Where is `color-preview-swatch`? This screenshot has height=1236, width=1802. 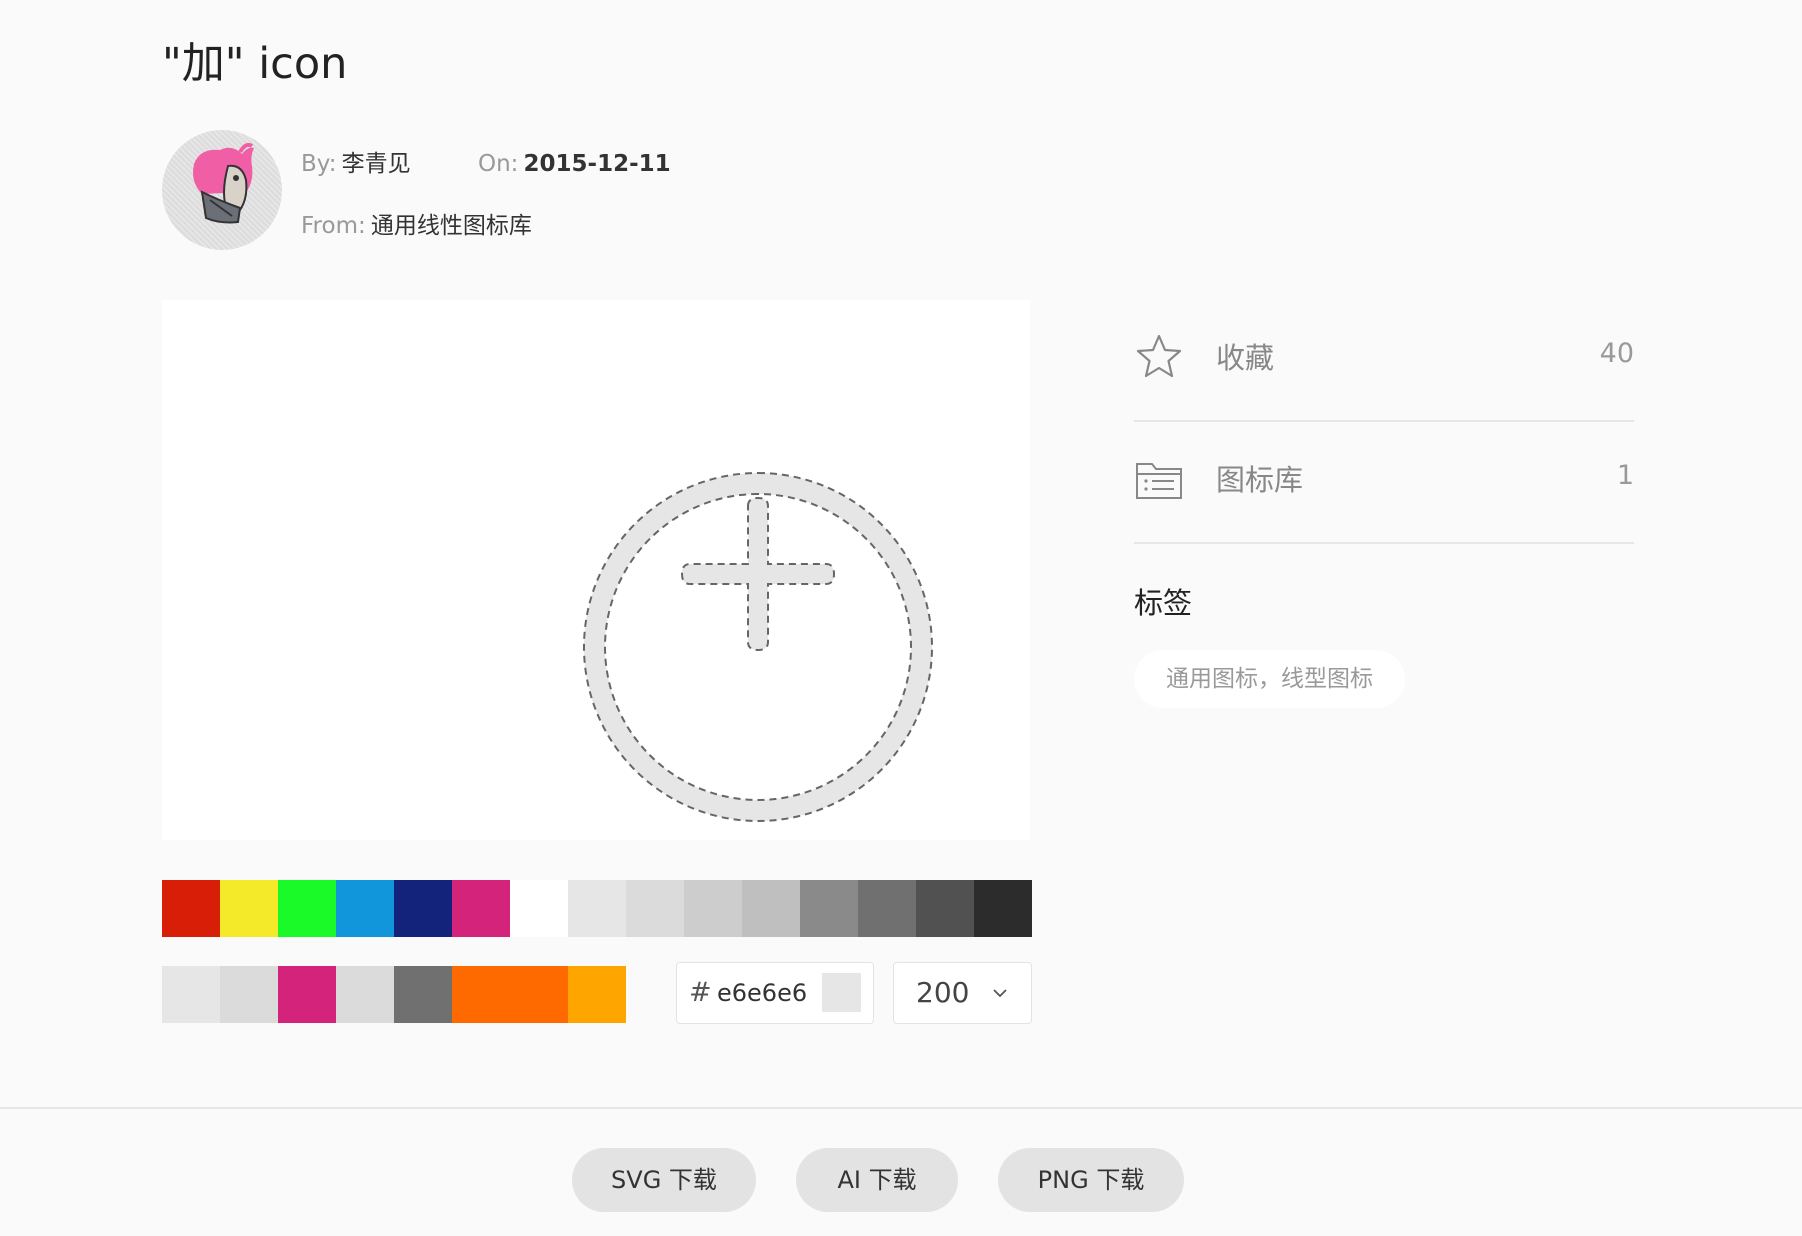 color-preview-swatch is located at coordinates (841, 992).